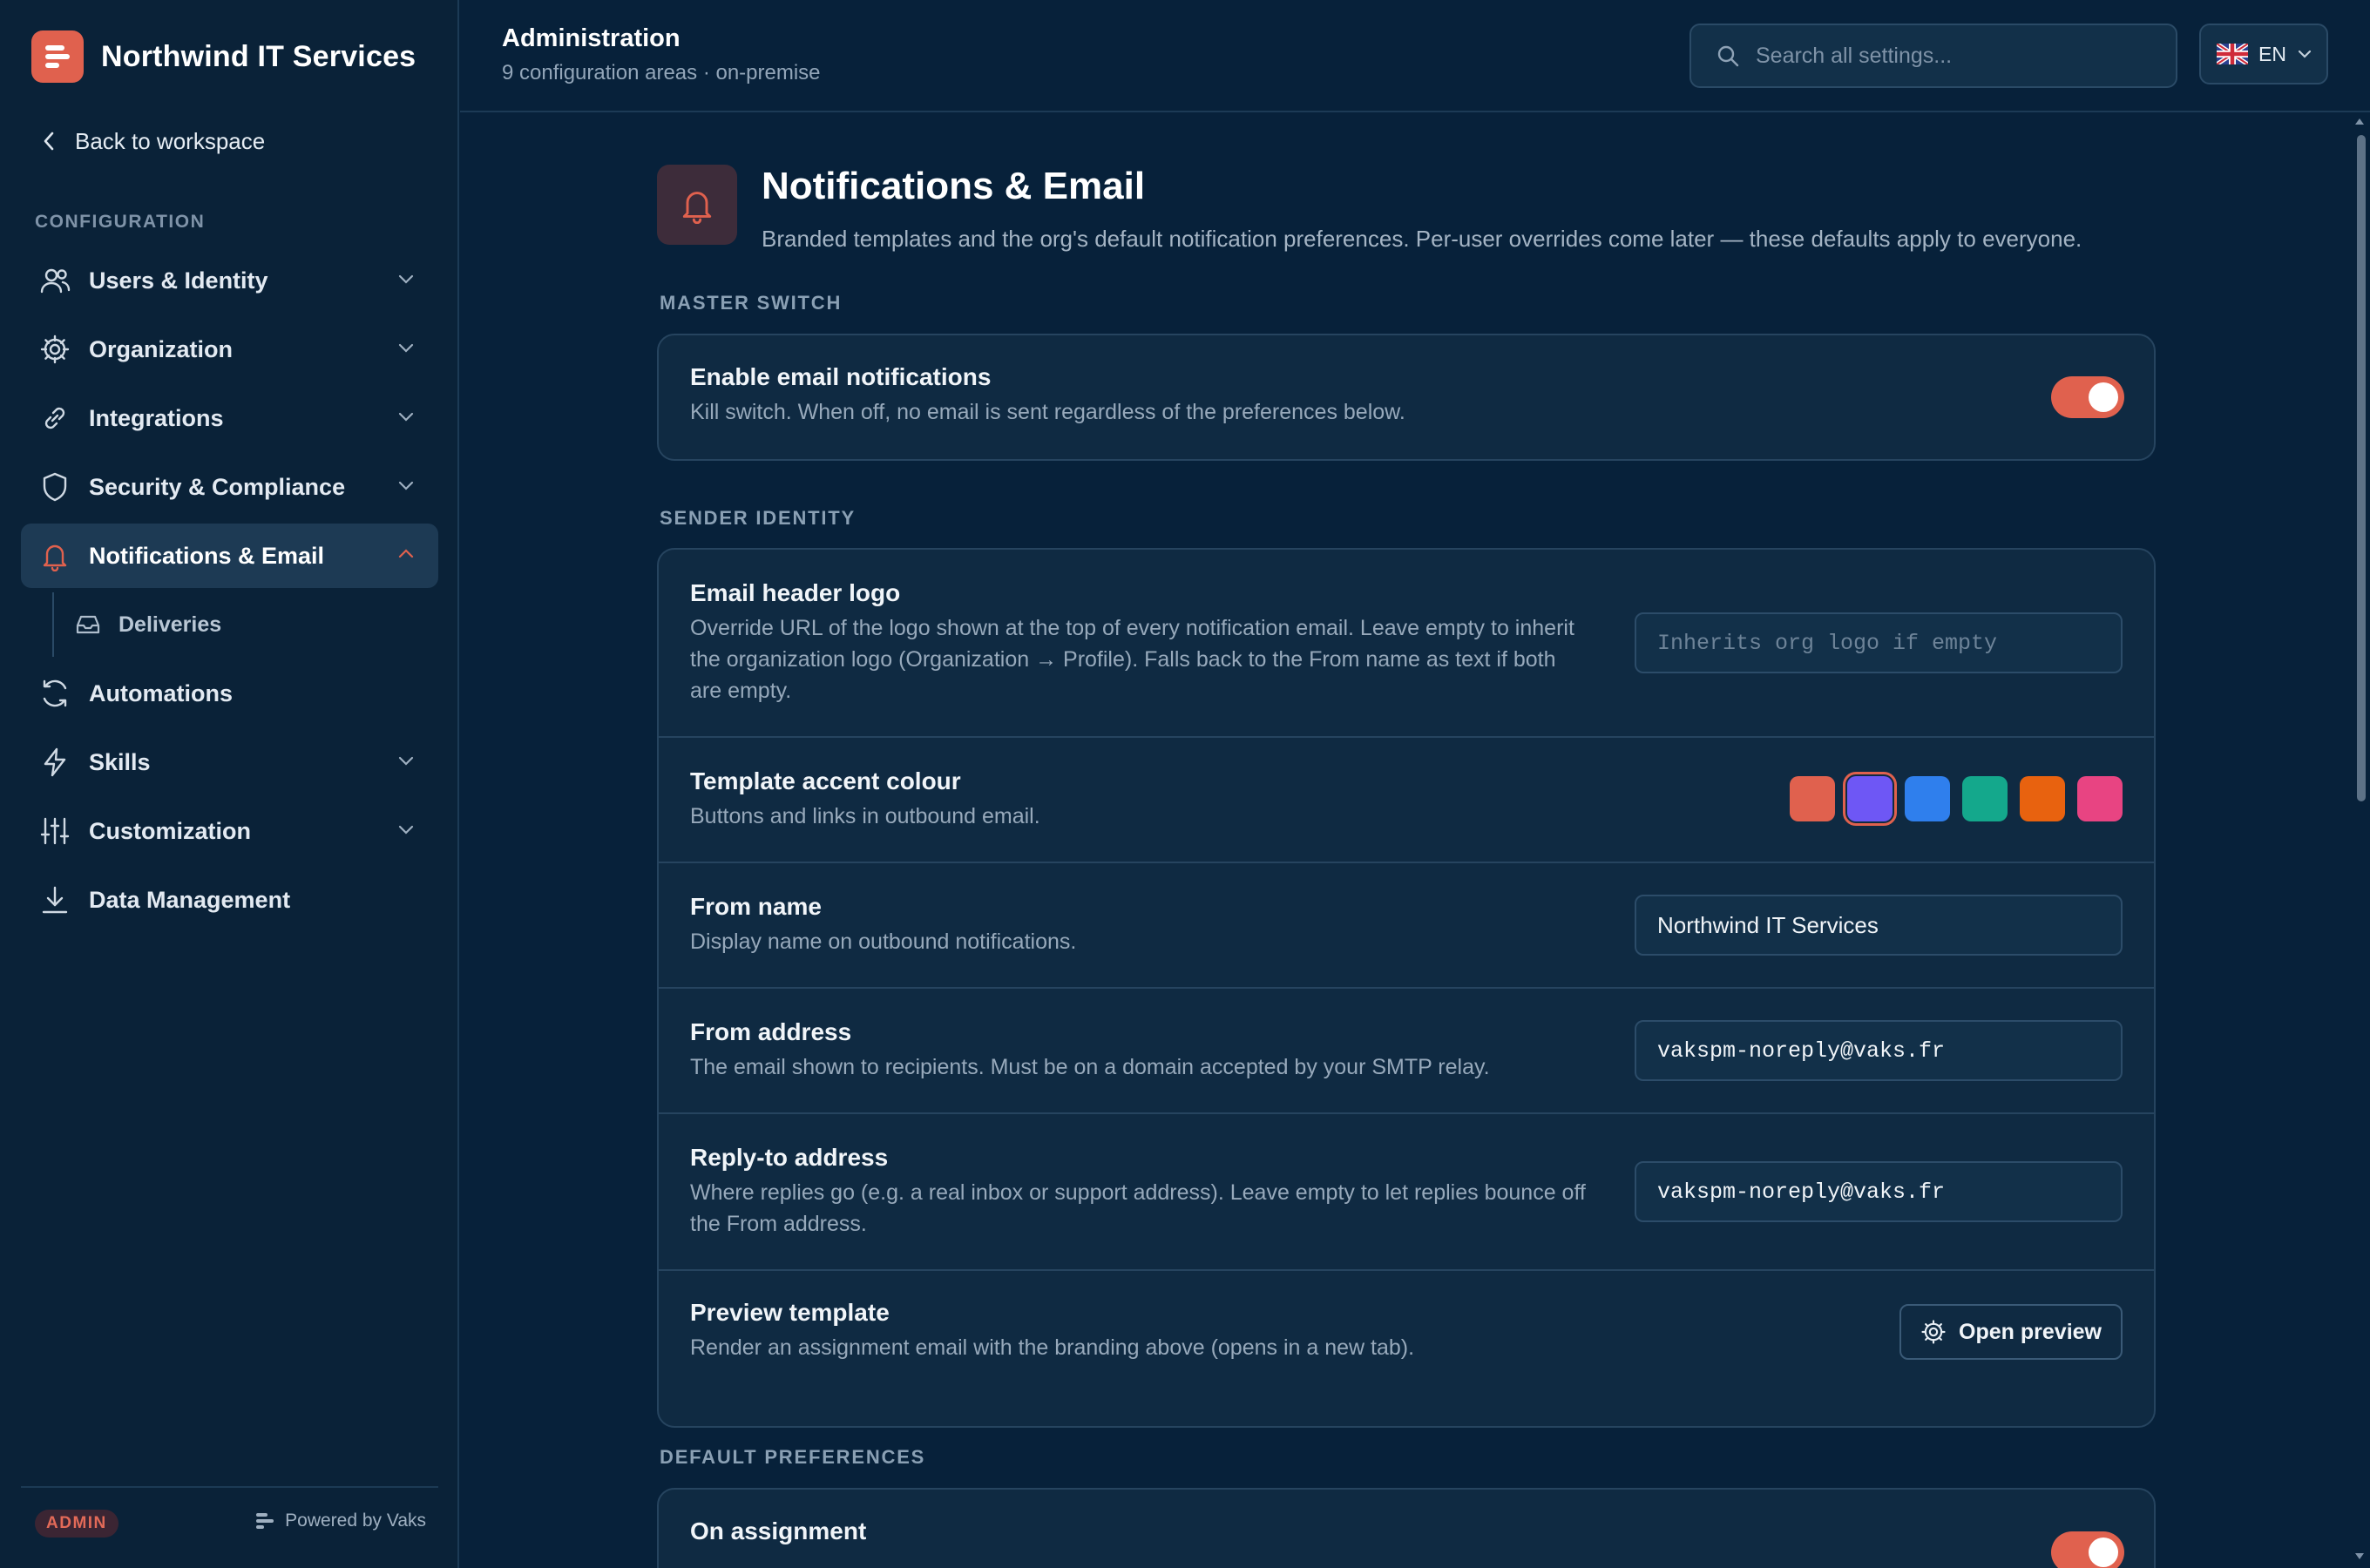 The height and width of the screenshot is (1568, 2370). I want to click on master-switch-section-label: MASTER SWITCH, so click(751, 303).